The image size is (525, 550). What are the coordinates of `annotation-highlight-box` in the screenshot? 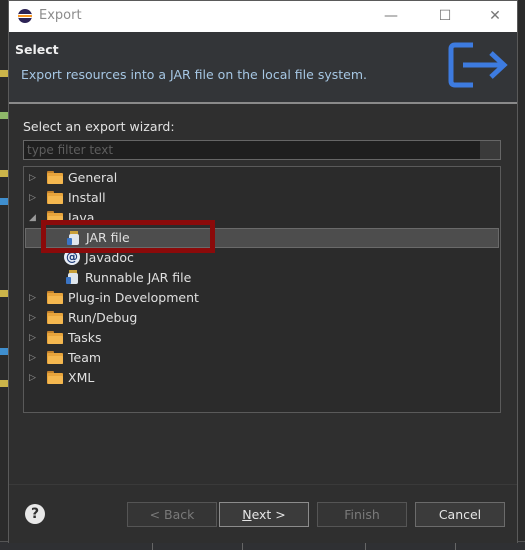 It's located at (128, 236).